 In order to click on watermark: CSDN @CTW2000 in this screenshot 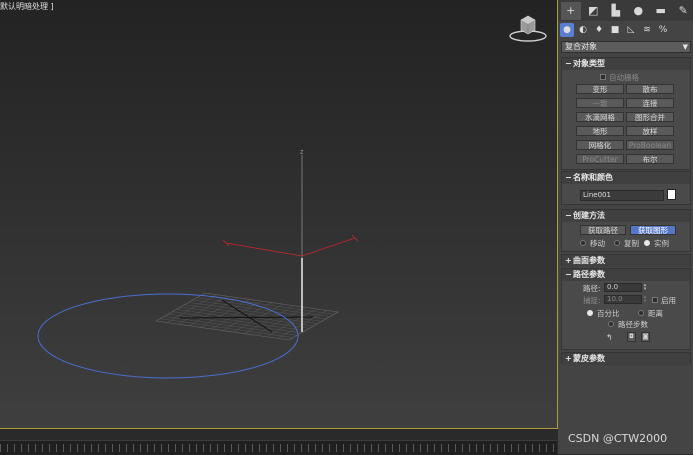, I will do `click(617, 438)`.